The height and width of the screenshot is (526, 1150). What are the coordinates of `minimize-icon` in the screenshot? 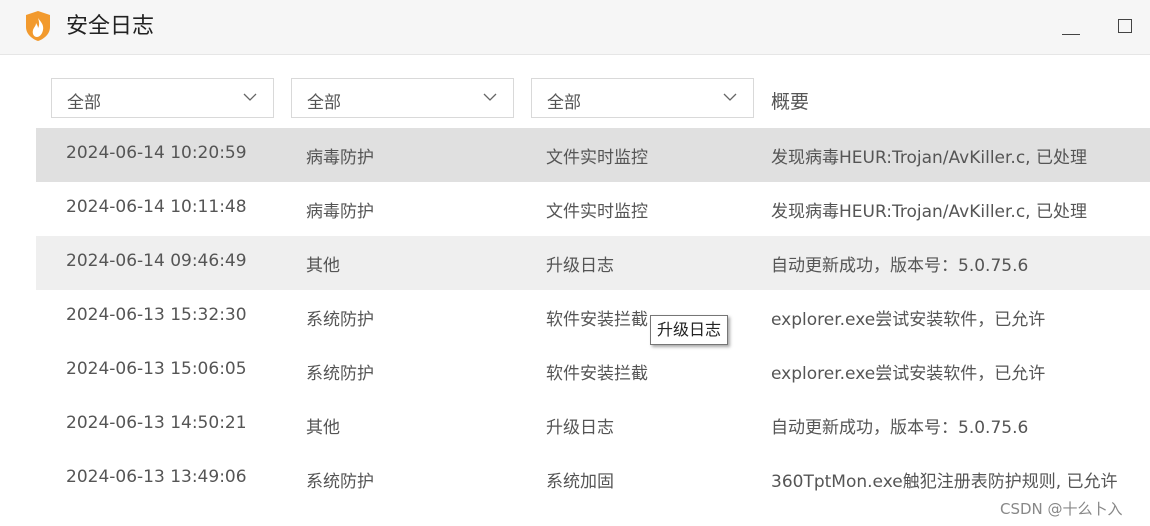 It's located at (1071, 34).